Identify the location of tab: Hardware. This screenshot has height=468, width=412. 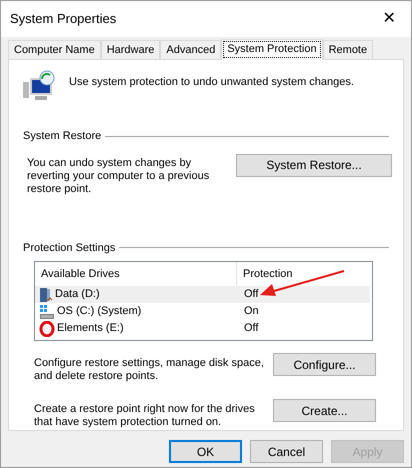
(130, 49).